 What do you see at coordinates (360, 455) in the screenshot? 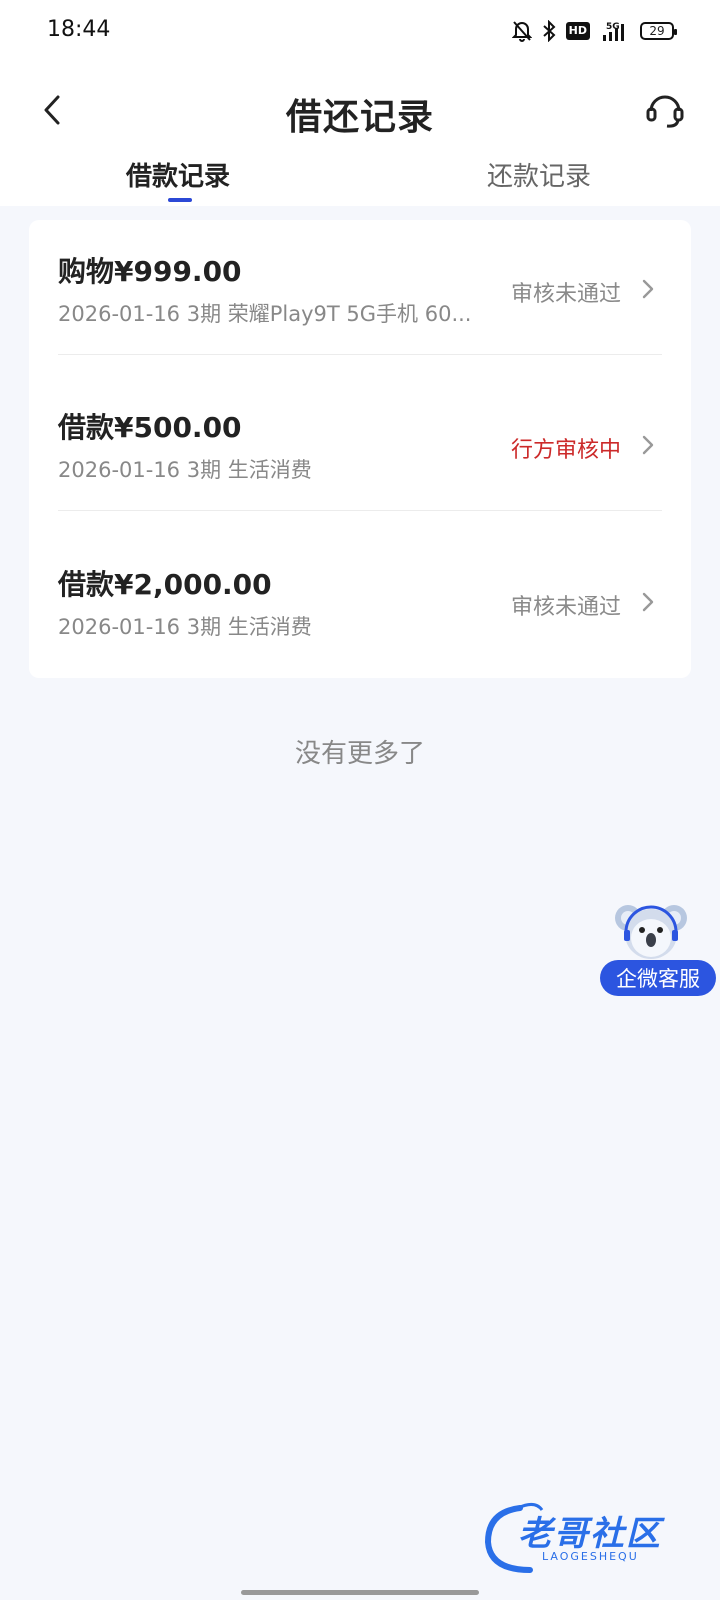
I see `list-item: 借款¥500.00 2026-01-16 3期 生活消费 行方审核中` at bounding box center [360, 455].